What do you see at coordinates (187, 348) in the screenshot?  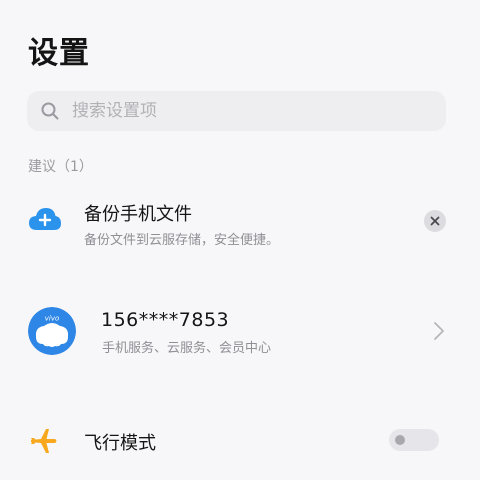 I see `account-services: 手机服务、云服务、会员中心` at bounding box center [187, 348].